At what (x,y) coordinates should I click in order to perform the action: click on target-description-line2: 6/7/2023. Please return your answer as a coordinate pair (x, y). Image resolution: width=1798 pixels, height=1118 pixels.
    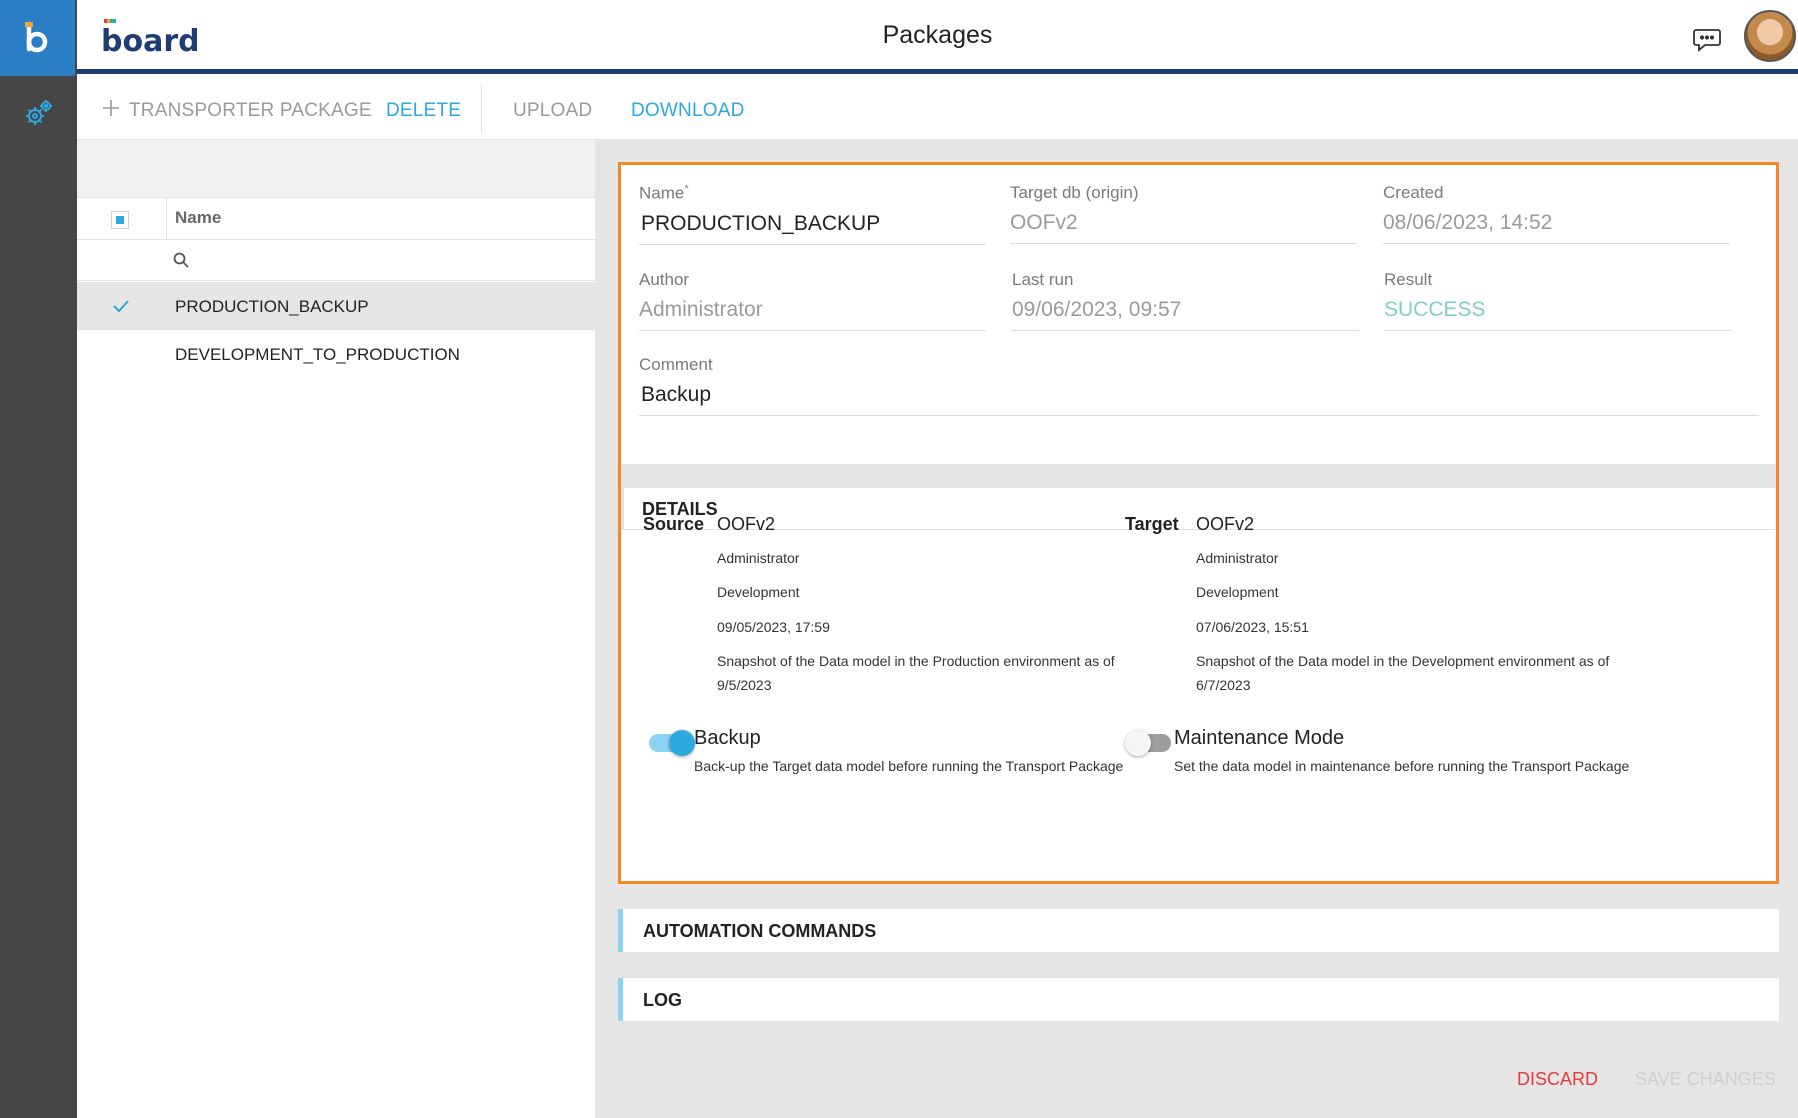
    Looking at the image, I should click on (1223, 685).